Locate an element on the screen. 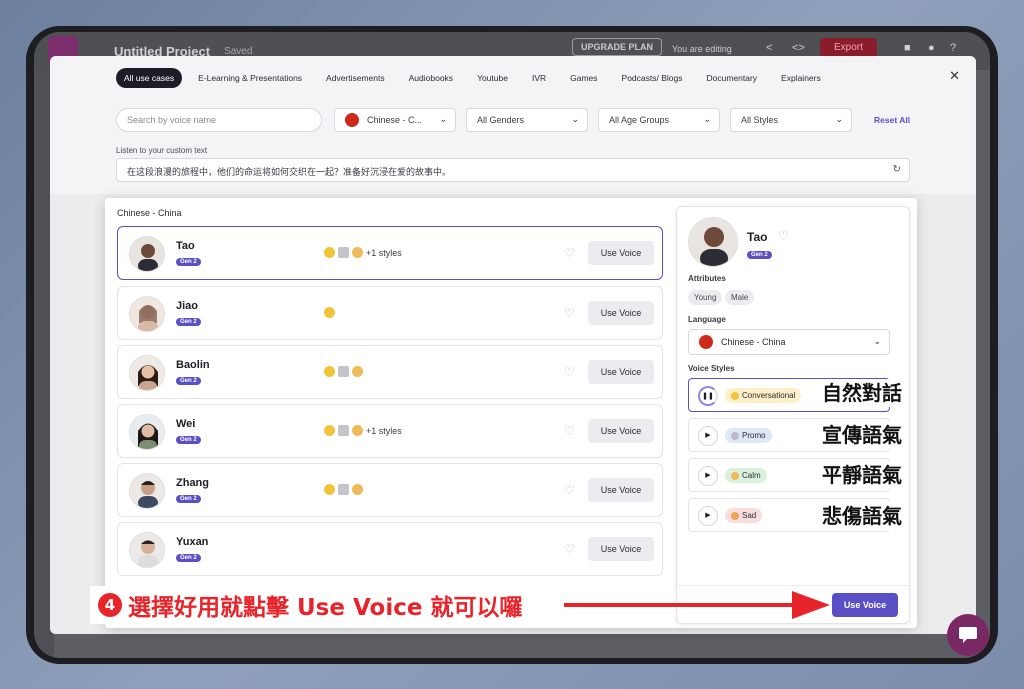  voice-row-yuxan: Yuxan Gen 2 ♡ Use Voice is located at coordinates (390, 549).